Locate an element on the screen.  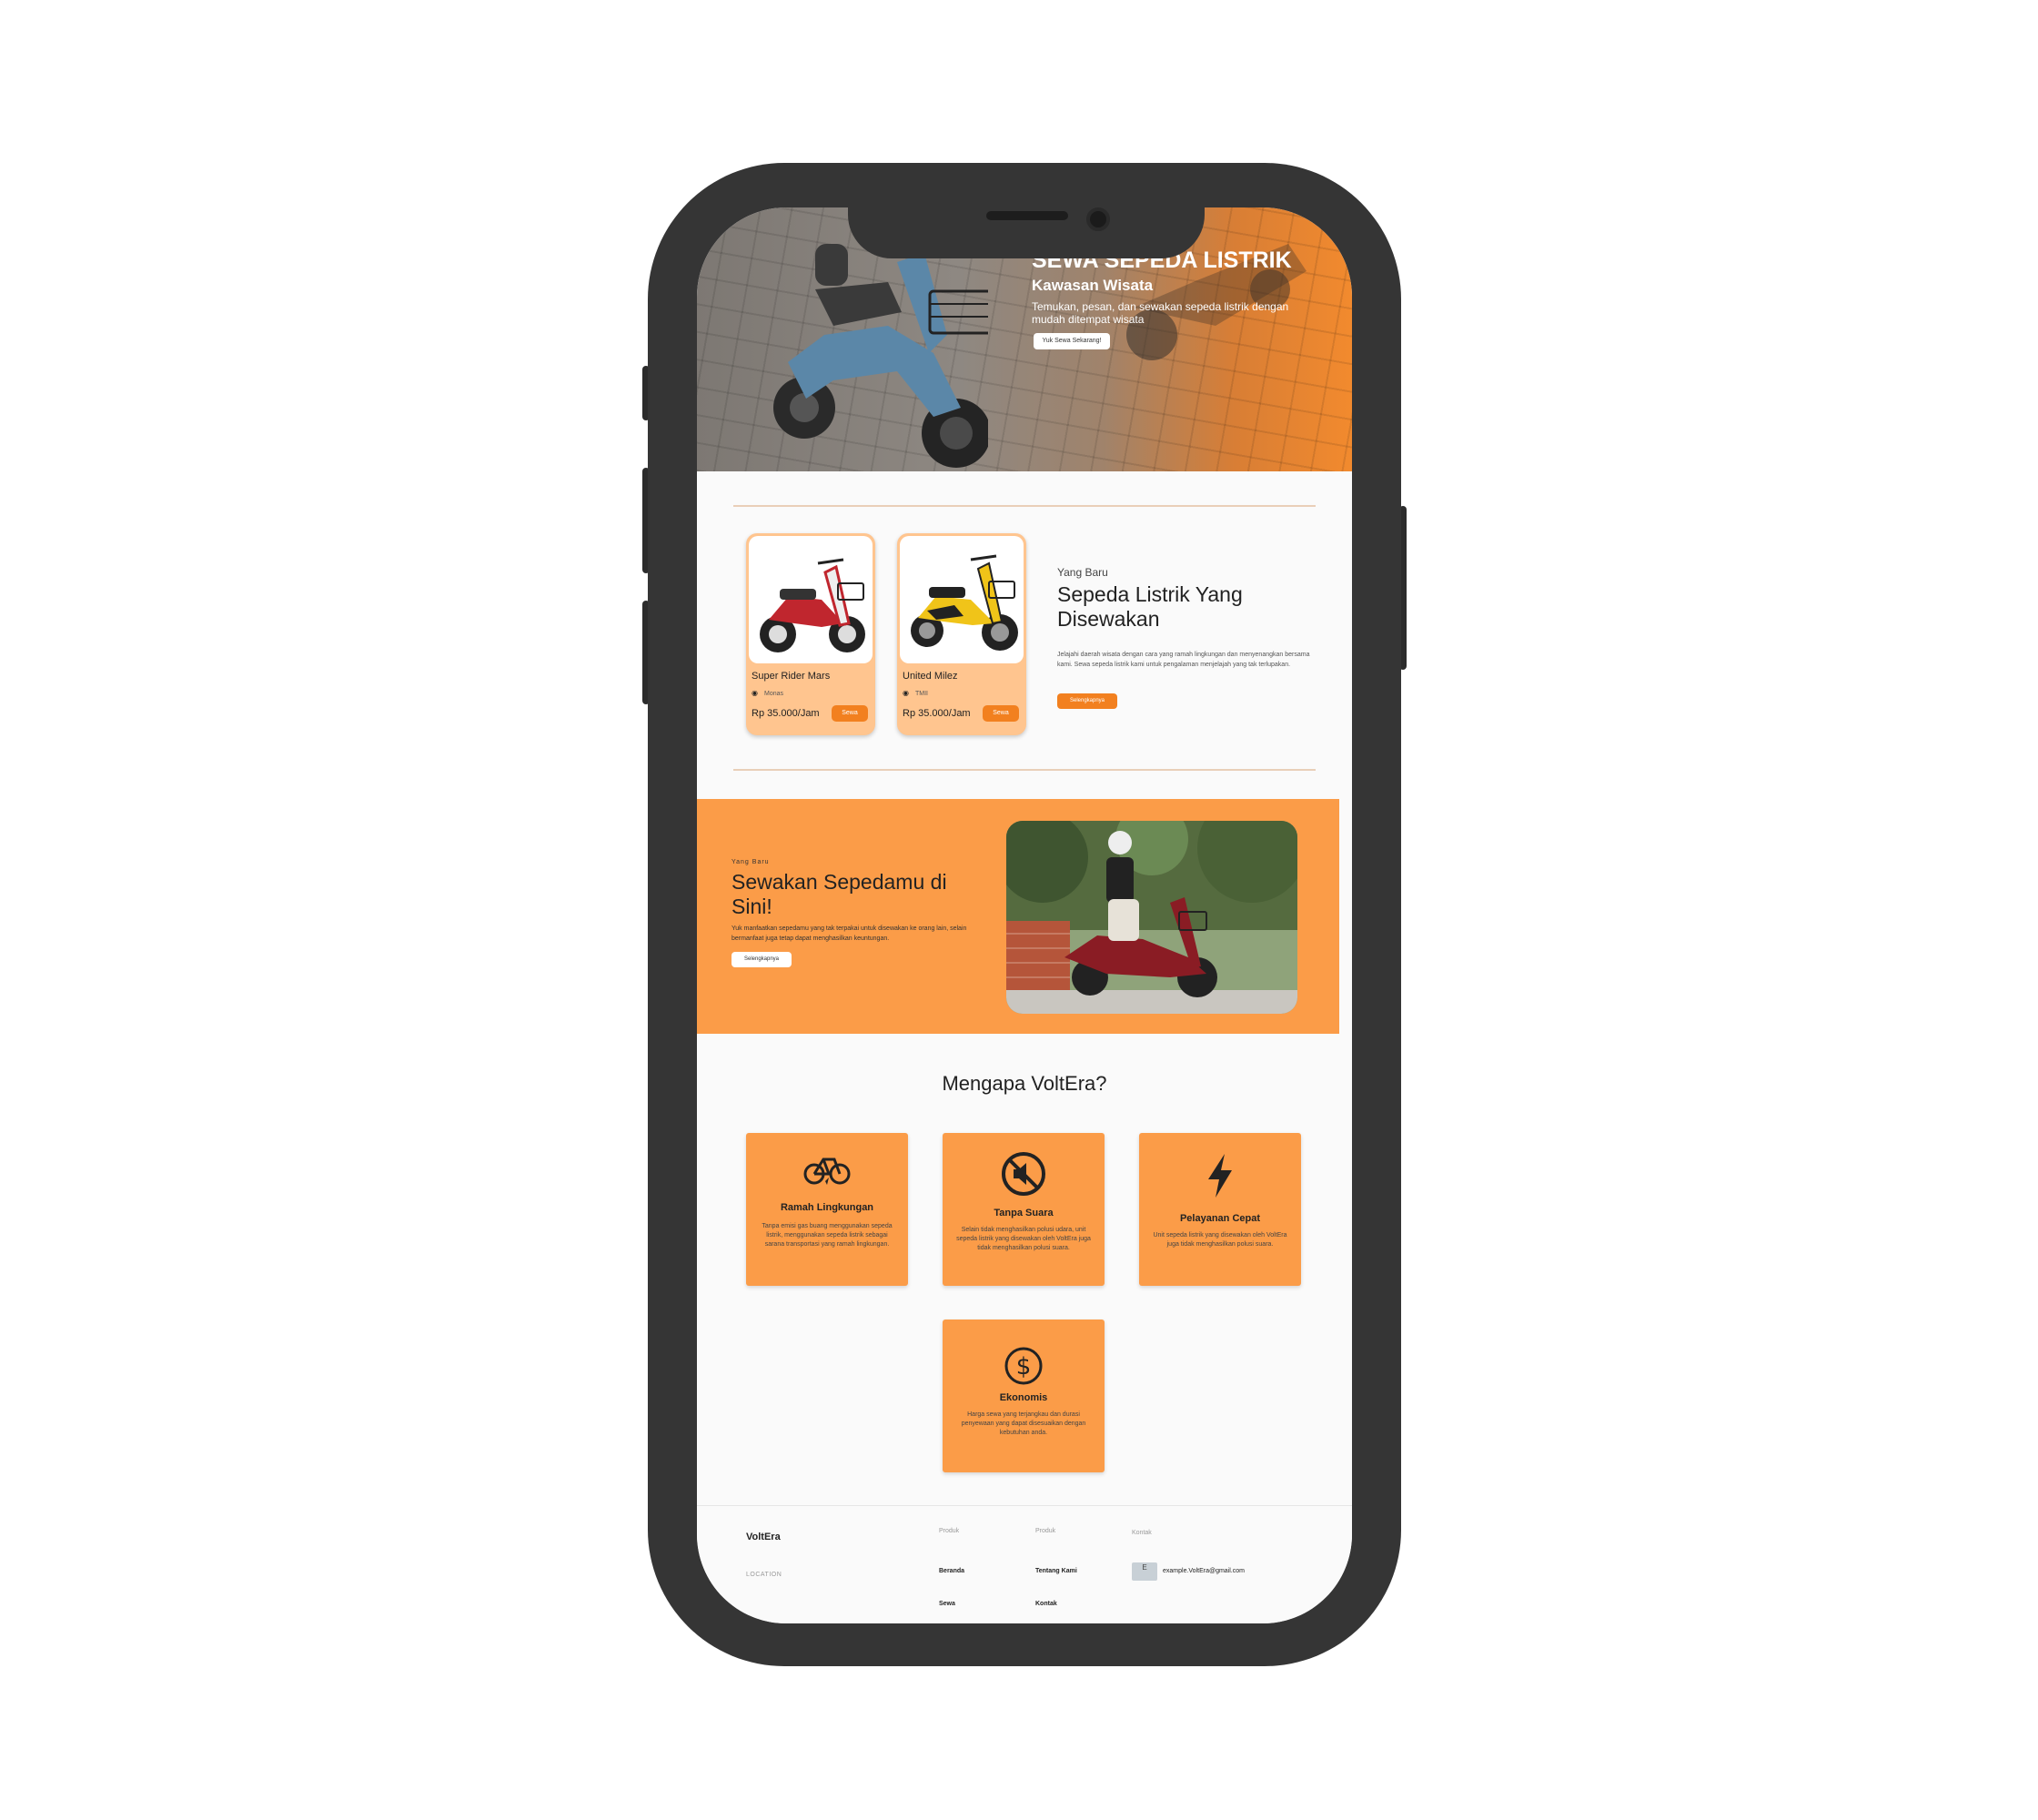
scooter-red-image is located at coordinates (812, 605).